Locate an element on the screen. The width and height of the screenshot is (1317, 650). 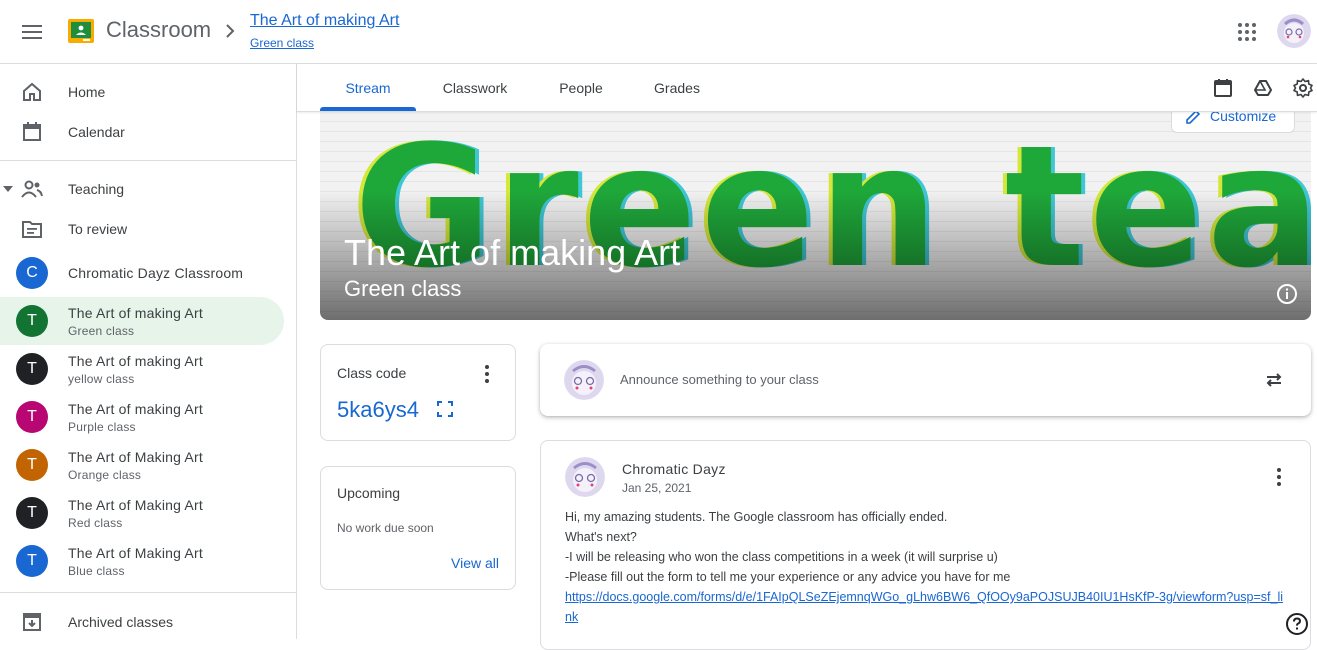
announce-placeholder: Announce something to your class is located at coordinates (719, 379).